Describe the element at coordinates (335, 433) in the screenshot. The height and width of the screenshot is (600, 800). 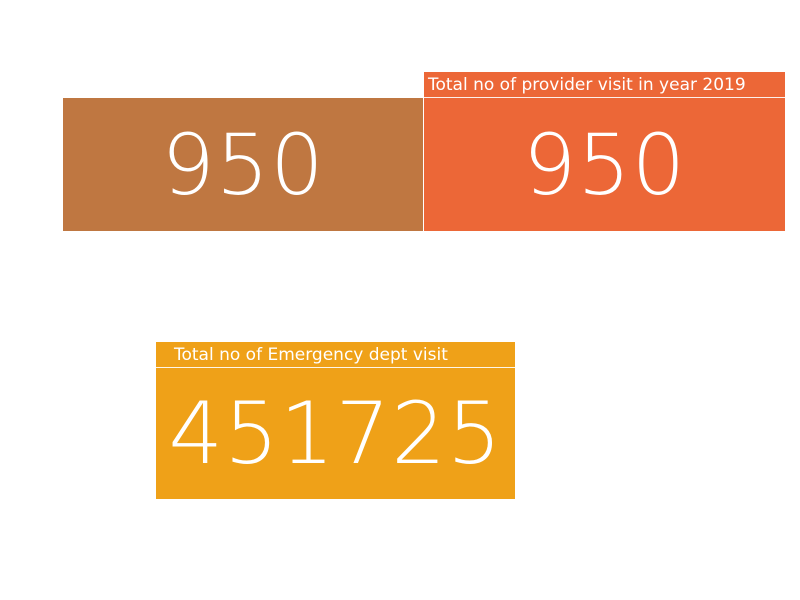
I see `emergency-visits-value: 451725` at that location.